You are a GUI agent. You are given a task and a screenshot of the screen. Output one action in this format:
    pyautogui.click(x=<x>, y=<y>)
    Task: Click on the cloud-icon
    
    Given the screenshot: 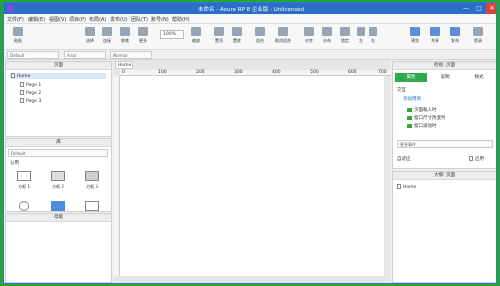 What is the action you would take?
    pyautogui.click(x=435, y=31)
    